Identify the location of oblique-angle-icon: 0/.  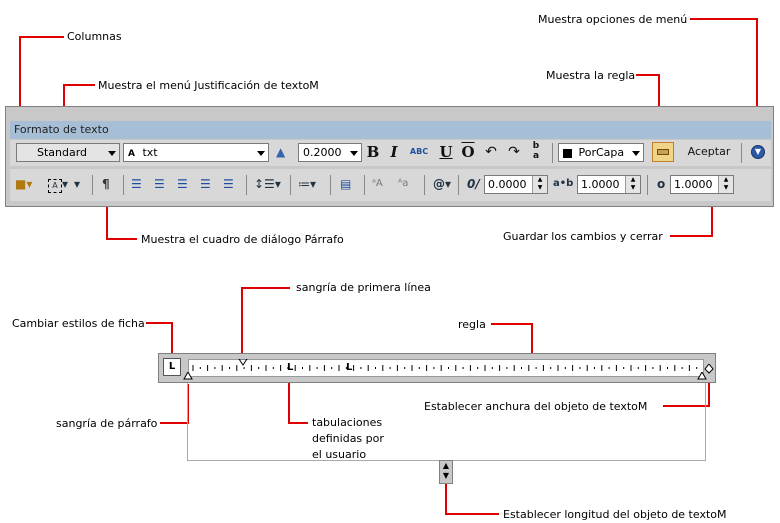
(473, 184).